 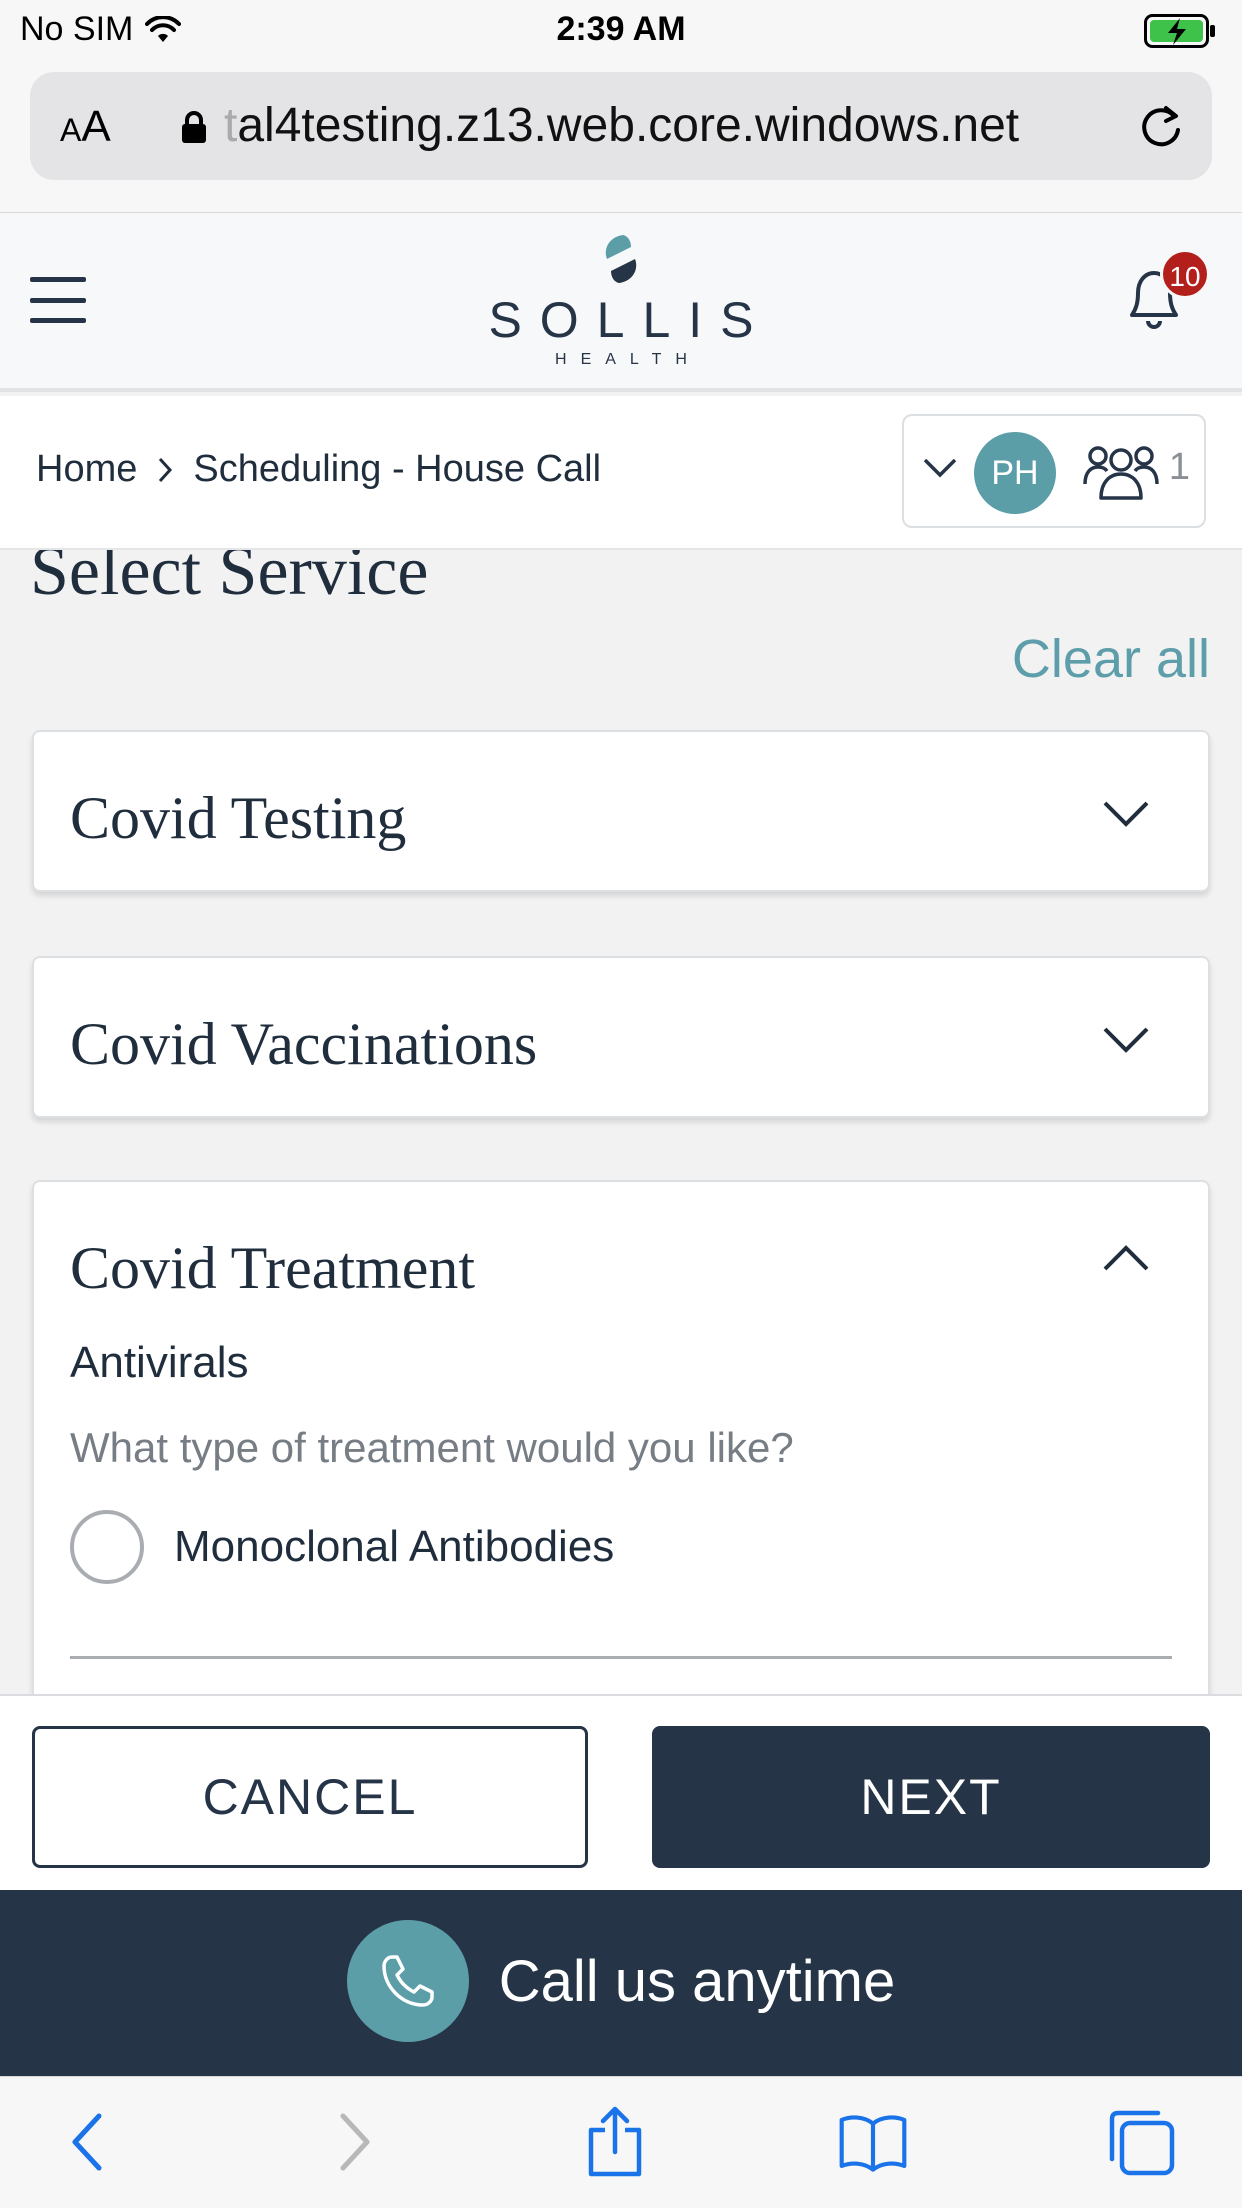 What do you see at coordinates (931, 1797) in the screenshot?
I see `next-button: NEXT` at bounding box center [931, 1797].